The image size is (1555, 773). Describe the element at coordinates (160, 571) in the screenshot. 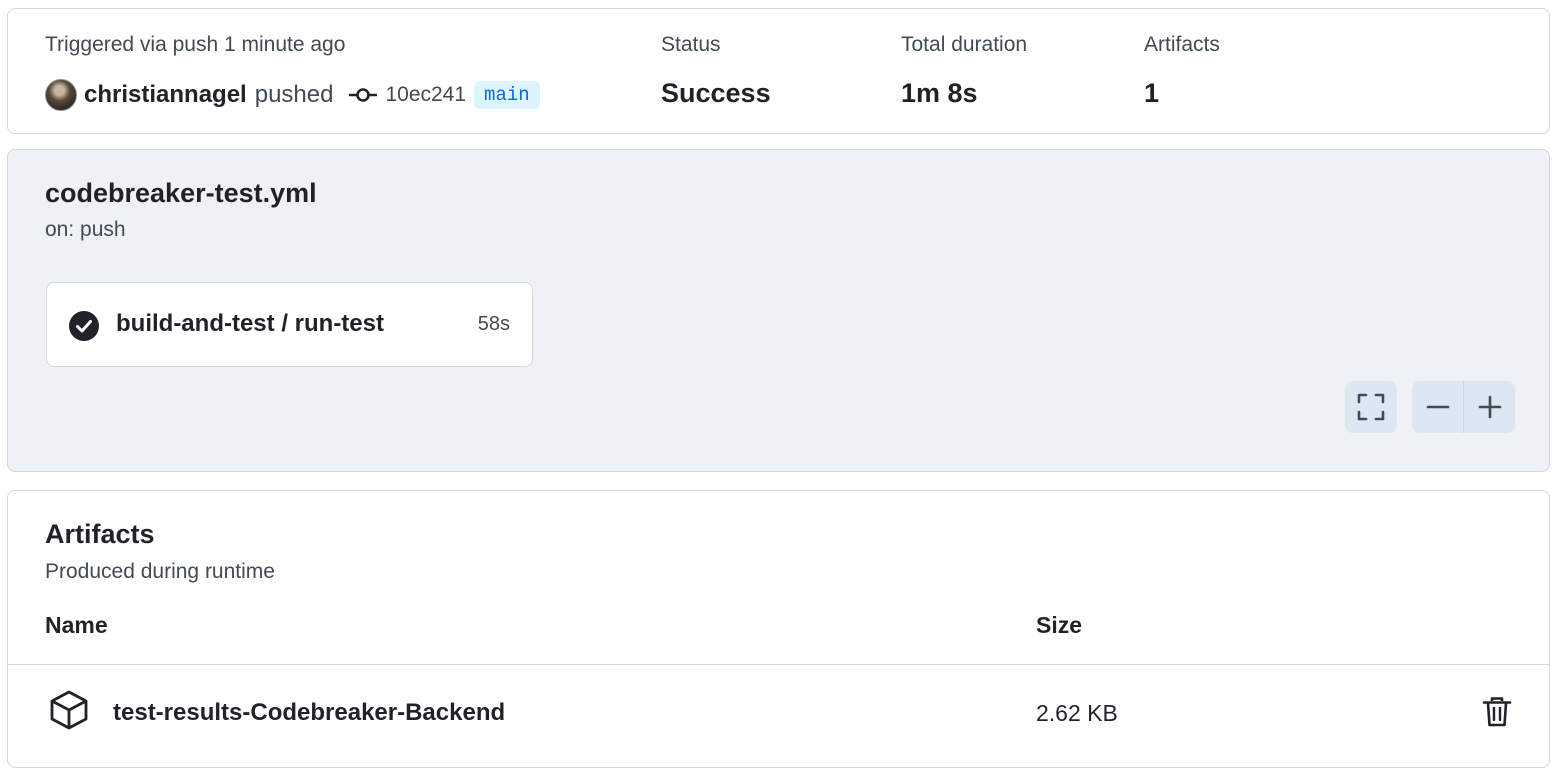

I see `artifacts-subtitle: Produced during runtime` at that location.